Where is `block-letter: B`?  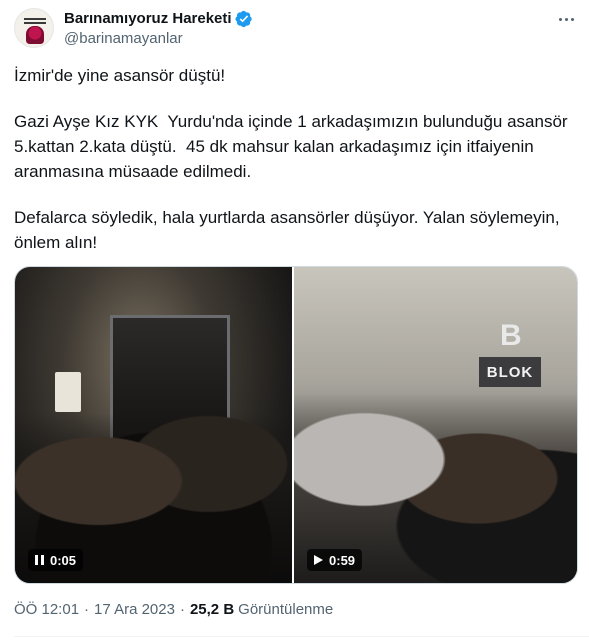
block-letter: B is located at coordinates (511, 335).